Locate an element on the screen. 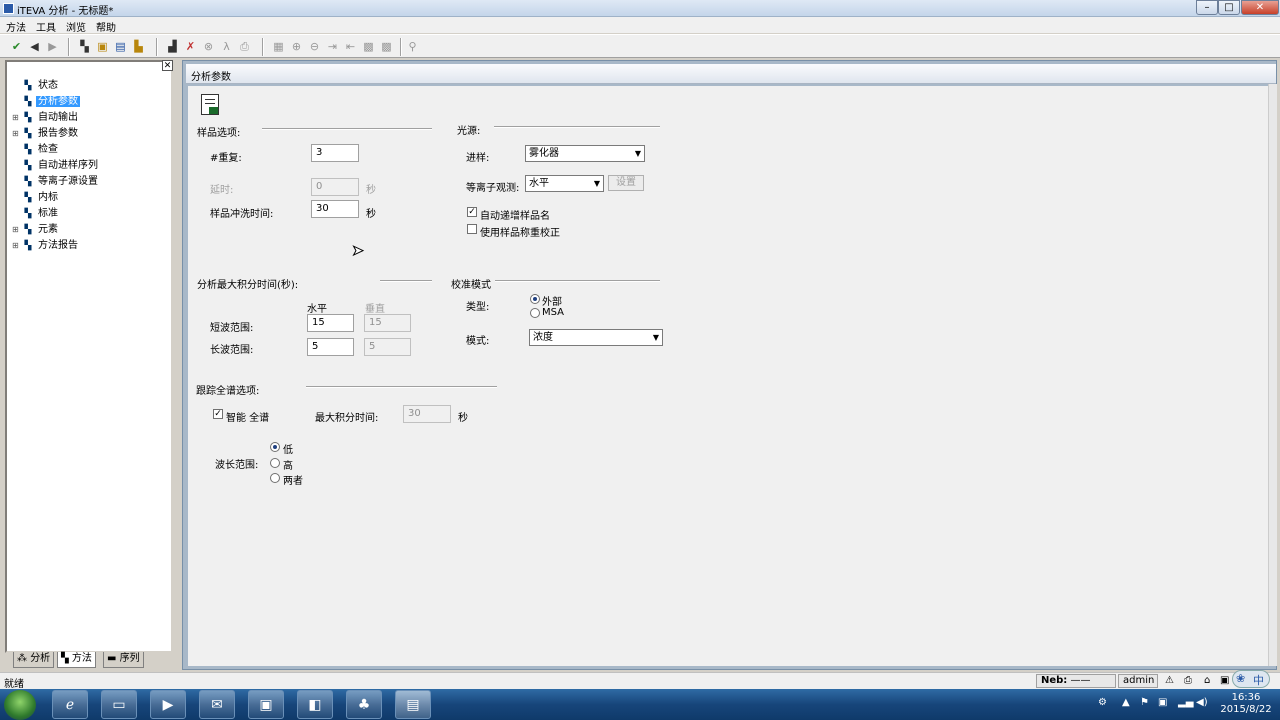  back-icon: ◀ is located at coordinates (34, 46).